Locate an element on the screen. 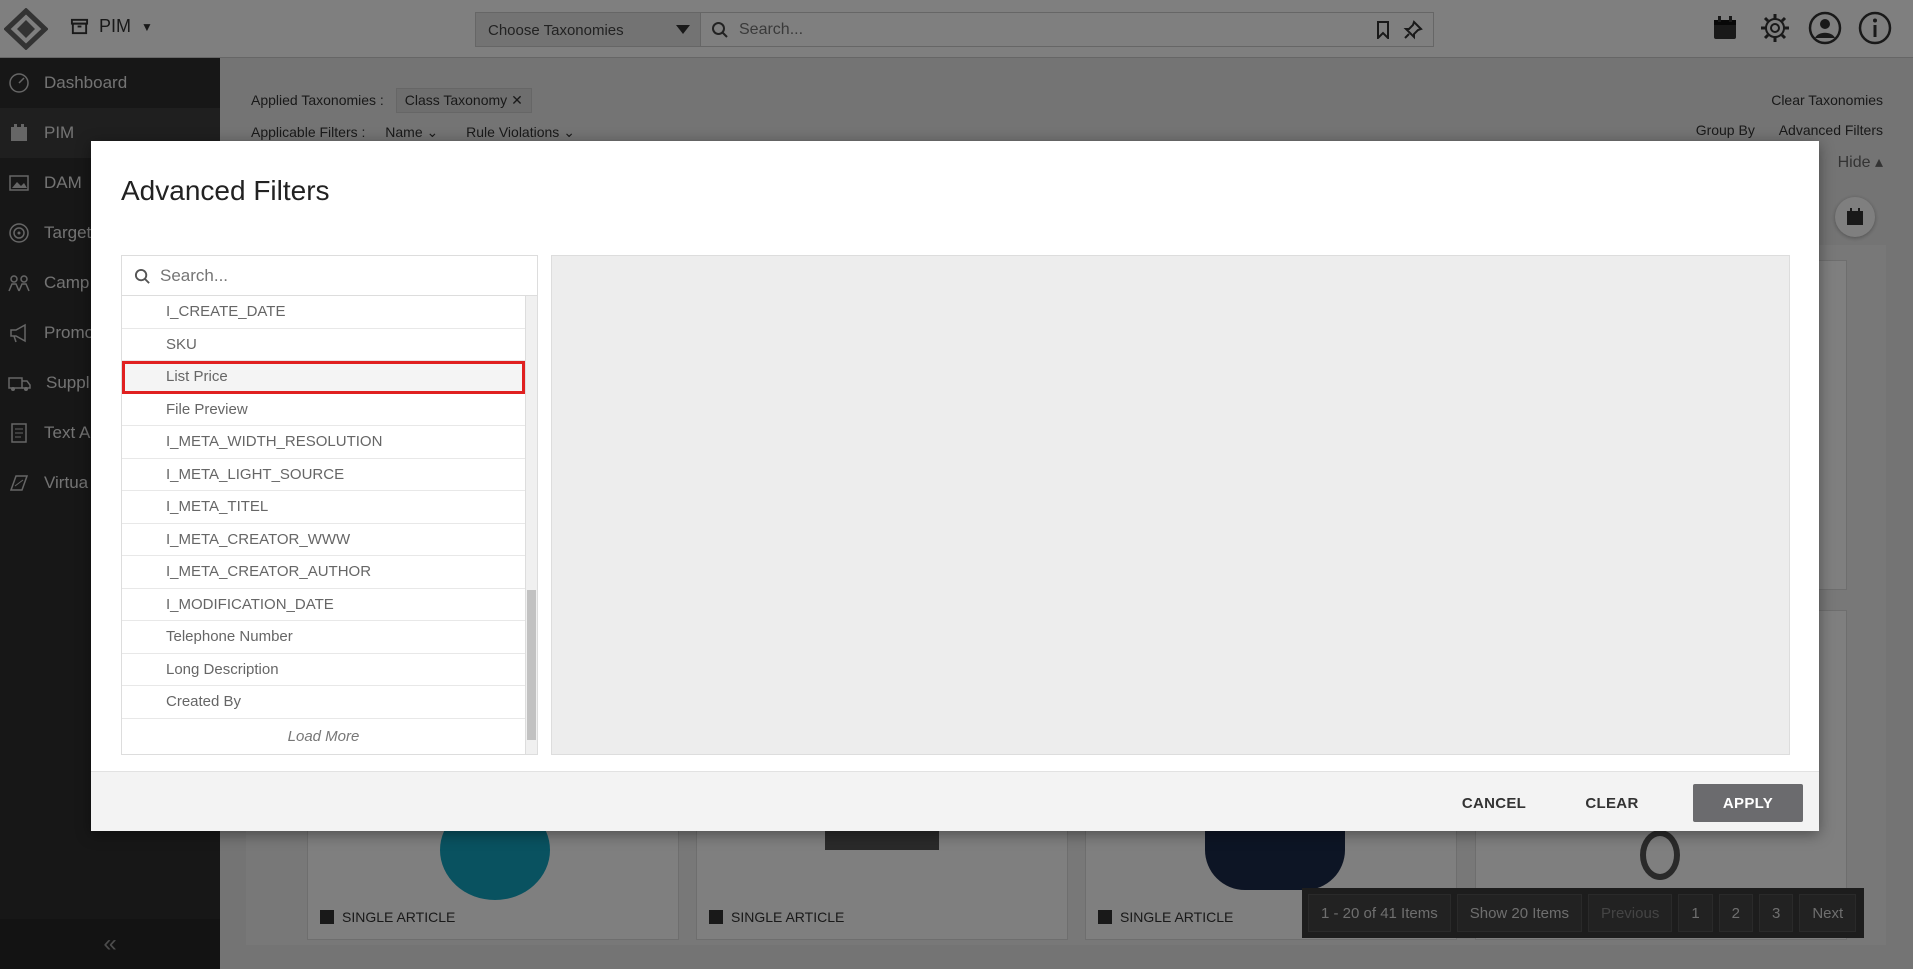 This screenshot has width=1913, height=969. attribute-item: I_MODIFICATION_DATE is located at coordinates (323, 605).